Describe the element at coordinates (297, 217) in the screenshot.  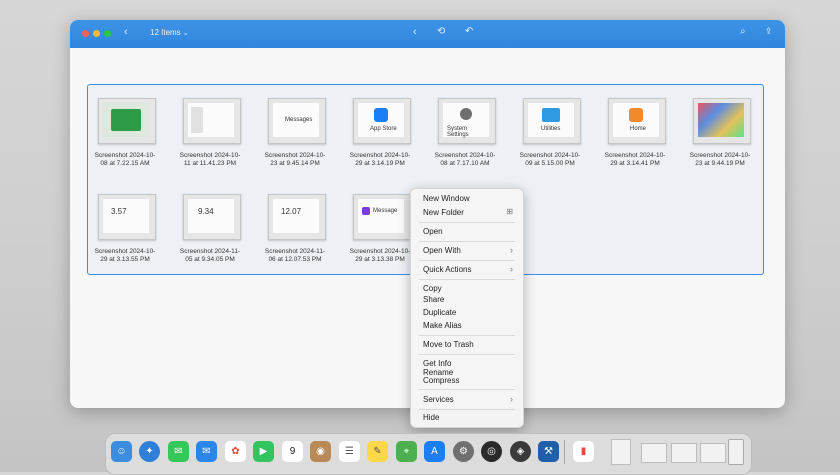
I see `file-thumbnail: 12.07` at that location.